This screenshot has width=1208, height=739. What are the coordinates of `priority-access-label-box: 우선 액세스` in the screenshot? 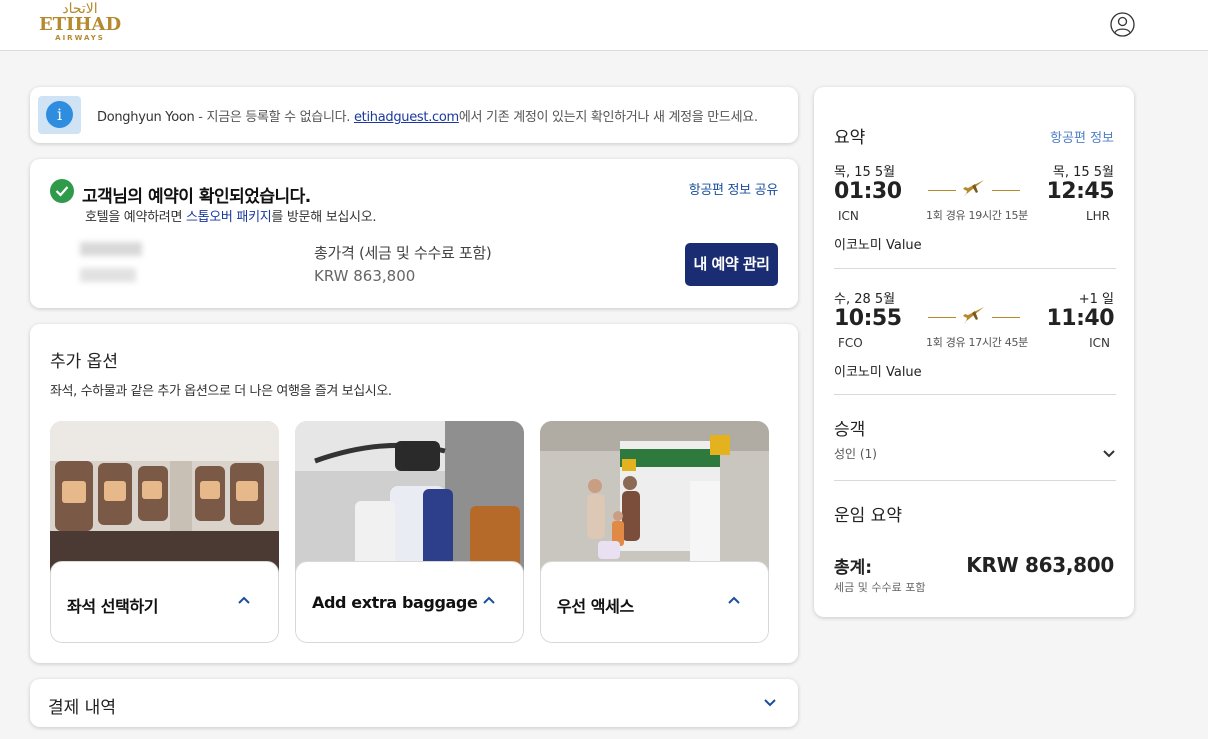 It's located at (654, 602).